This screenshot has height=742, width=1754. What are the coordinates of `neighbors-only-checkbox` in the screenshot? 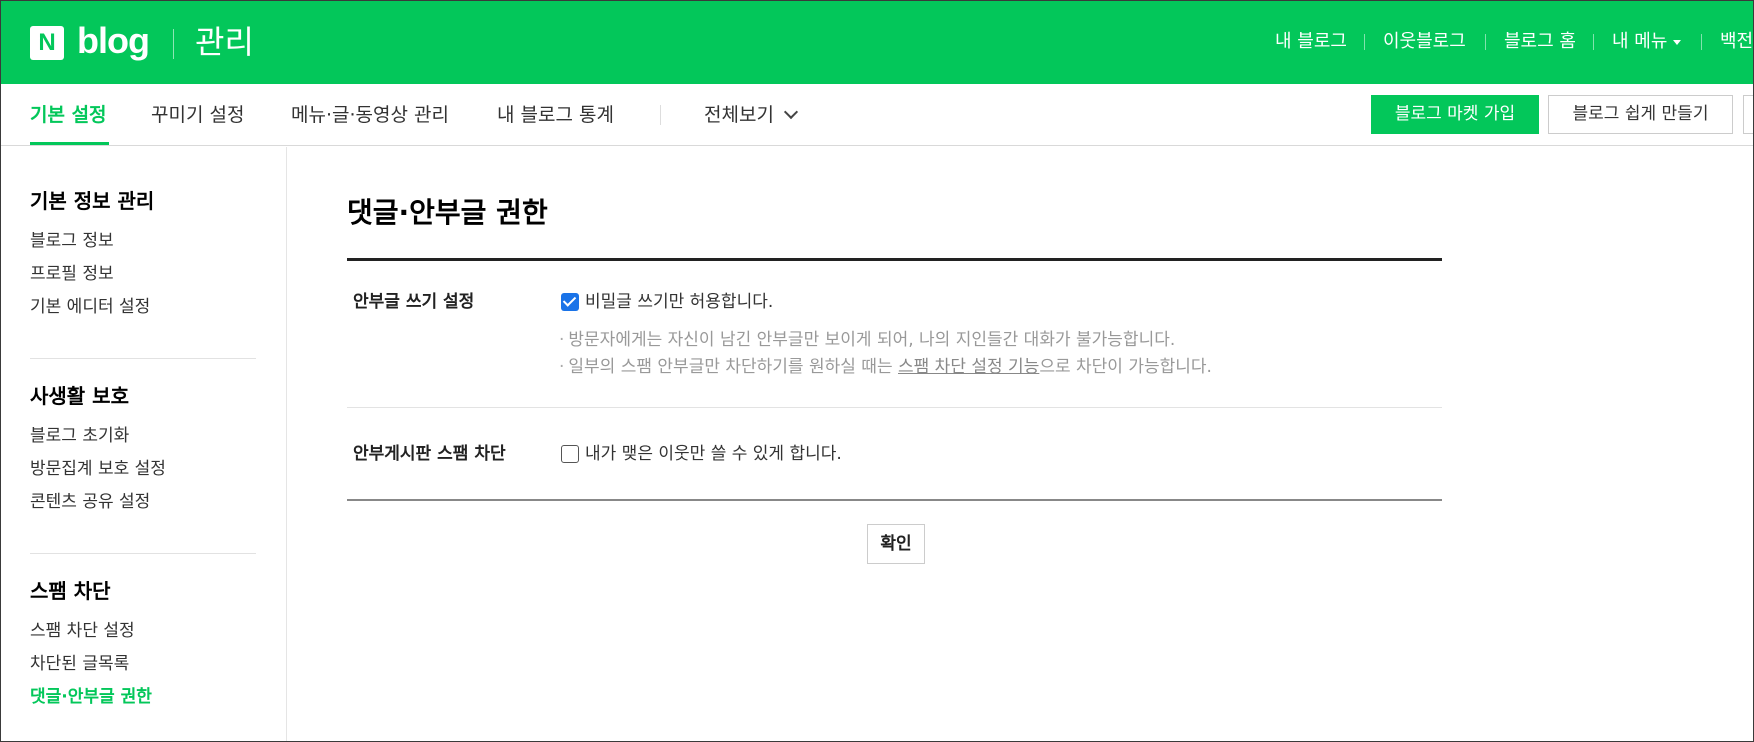 It's located at (570, 454).